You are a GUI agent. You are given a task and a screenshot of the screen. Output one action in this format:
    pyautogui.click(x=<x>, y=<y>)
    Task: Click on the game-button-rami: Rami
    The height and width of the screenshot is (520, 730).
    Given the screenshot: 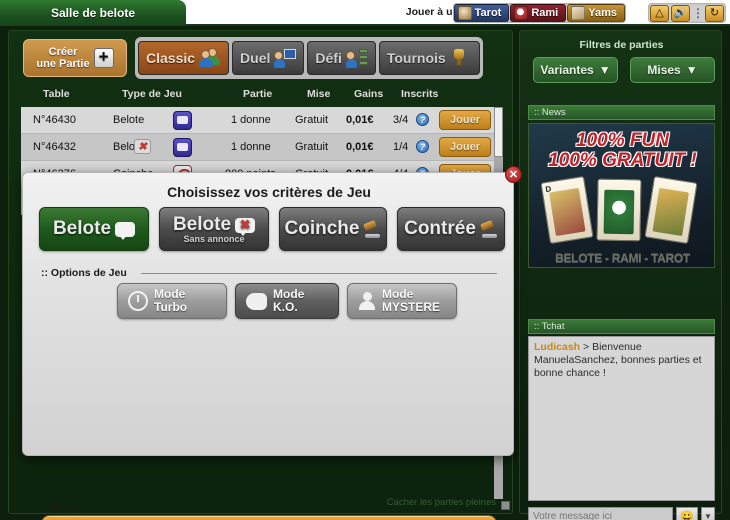 What is the action you would take?
    pyautogui.click(x=538, y=13)
    